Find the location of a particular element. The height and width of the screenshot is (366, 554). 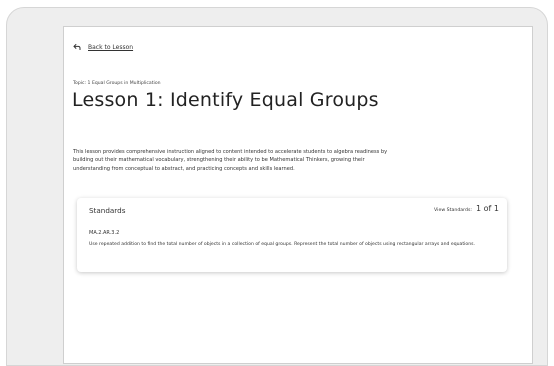

view-standards-control: View Standards: 1 of 1 is located at coordinates (466, 208).